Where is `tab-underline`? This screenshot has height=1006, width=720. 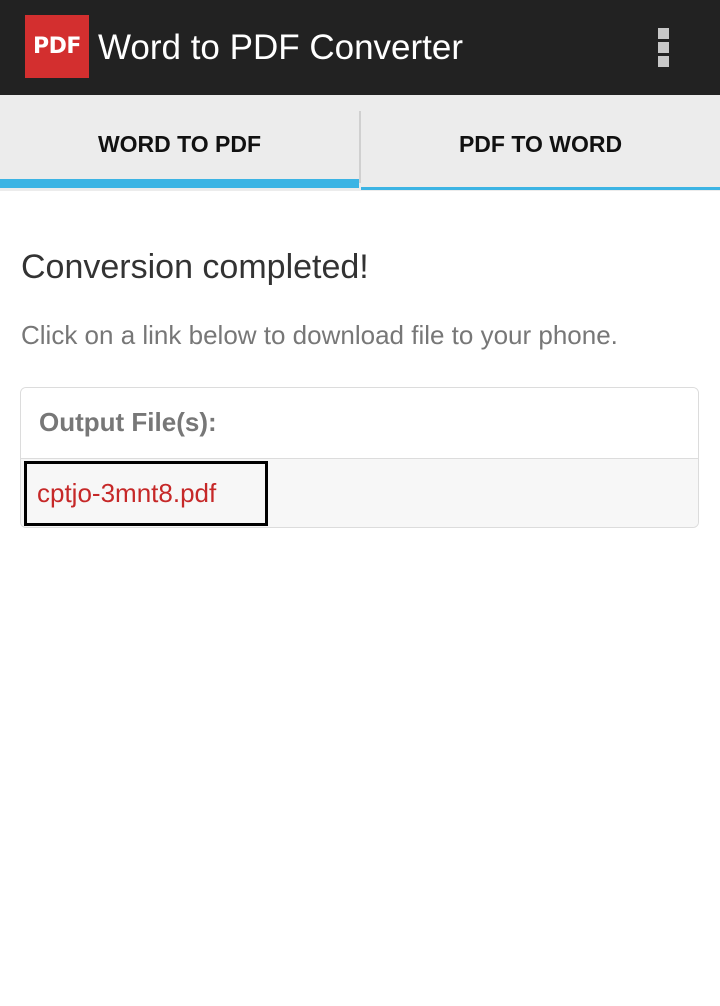
tab-underline is located at coordinates (540, 188).